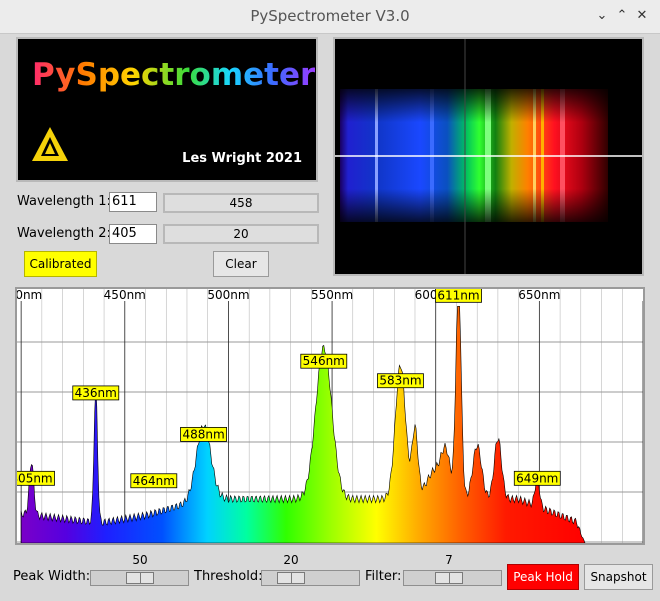 The height and width of the screenshot is (601, 660). I want to click on peak-label-488: 488nm, so click(203, 434).